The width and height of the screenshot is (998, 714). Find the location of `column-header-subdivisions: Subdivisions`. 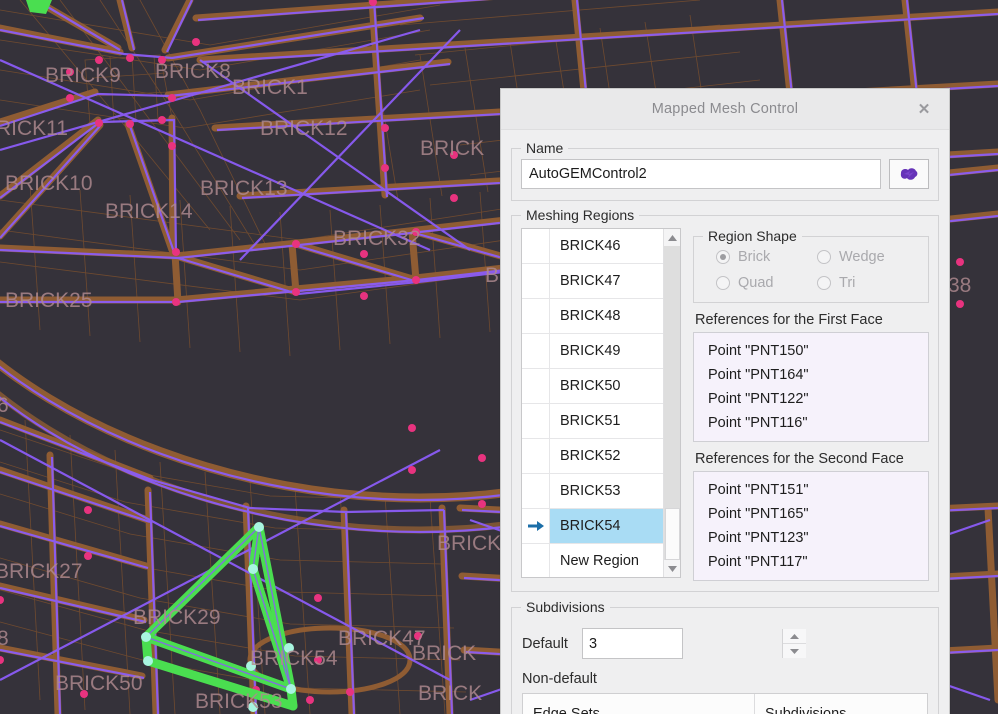

column-header-subdivisions: Subdivisions is located at coordinates (806, 710).